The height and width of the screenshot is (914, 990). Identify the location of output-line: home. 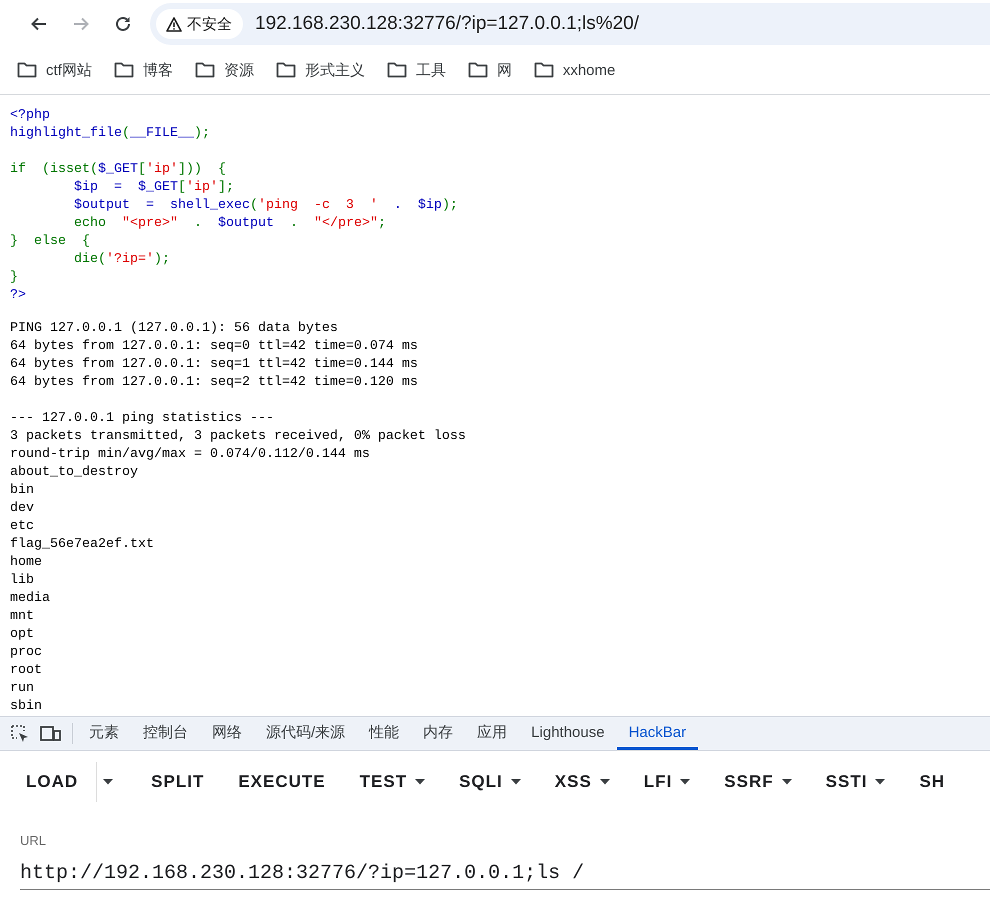
(26, 563).